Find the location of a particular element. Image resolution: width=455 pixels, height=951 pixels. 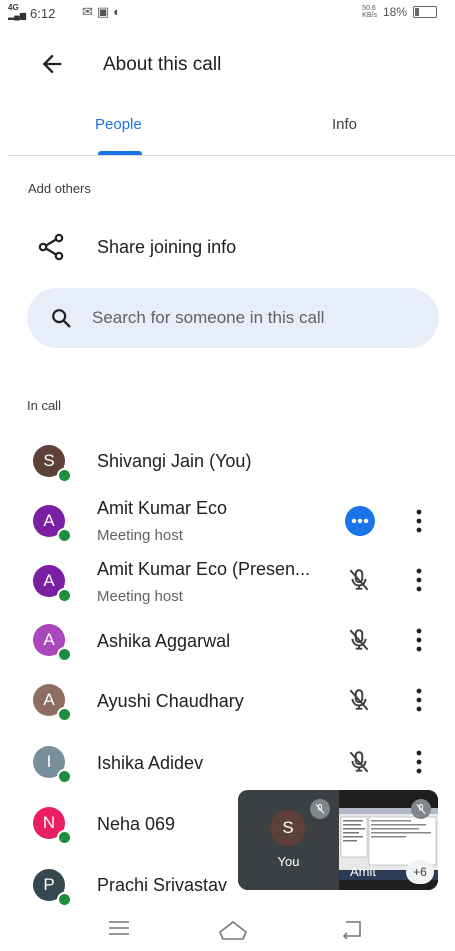

battery-icon is located at coordinates (425, 12).